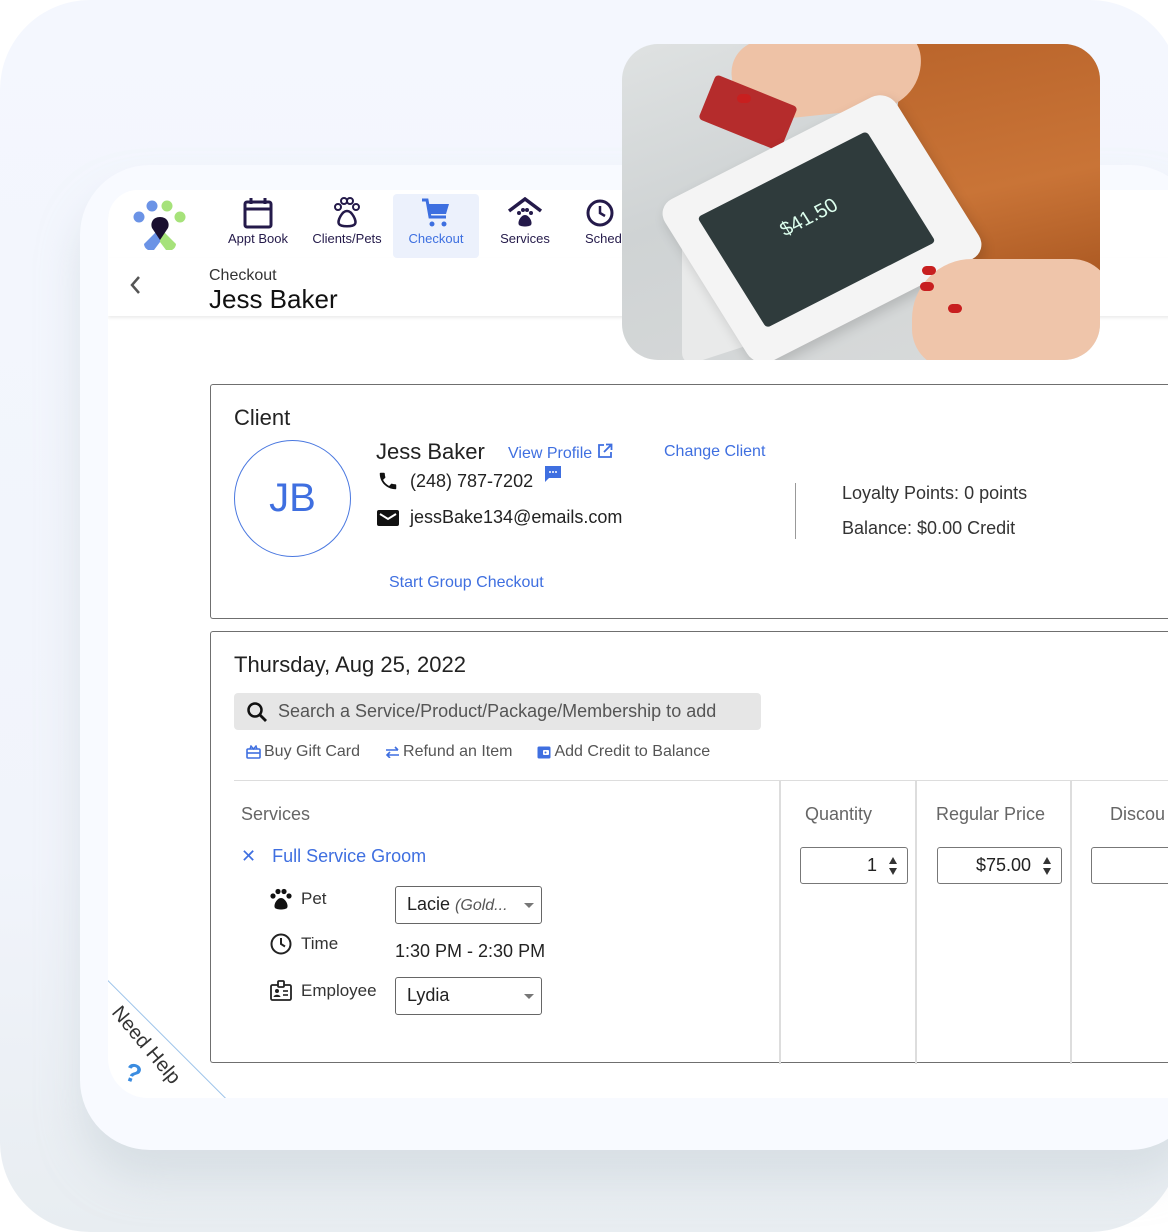 The image size is (1168, 1232). What do you see at coordinates (135, 285) in the screenshot?
I see `chevron-left-icon` at bounding box center [135, 285].